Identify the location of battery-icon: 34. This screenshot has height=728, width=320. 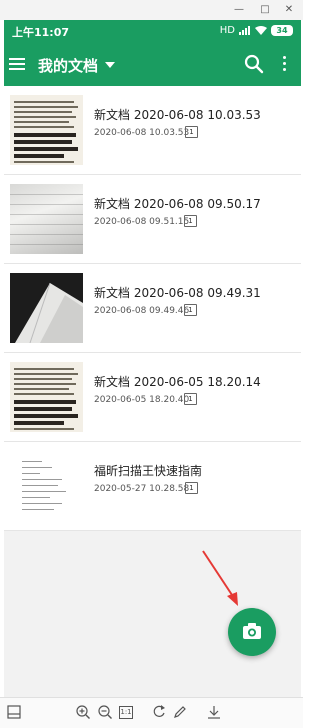
(282, 30).